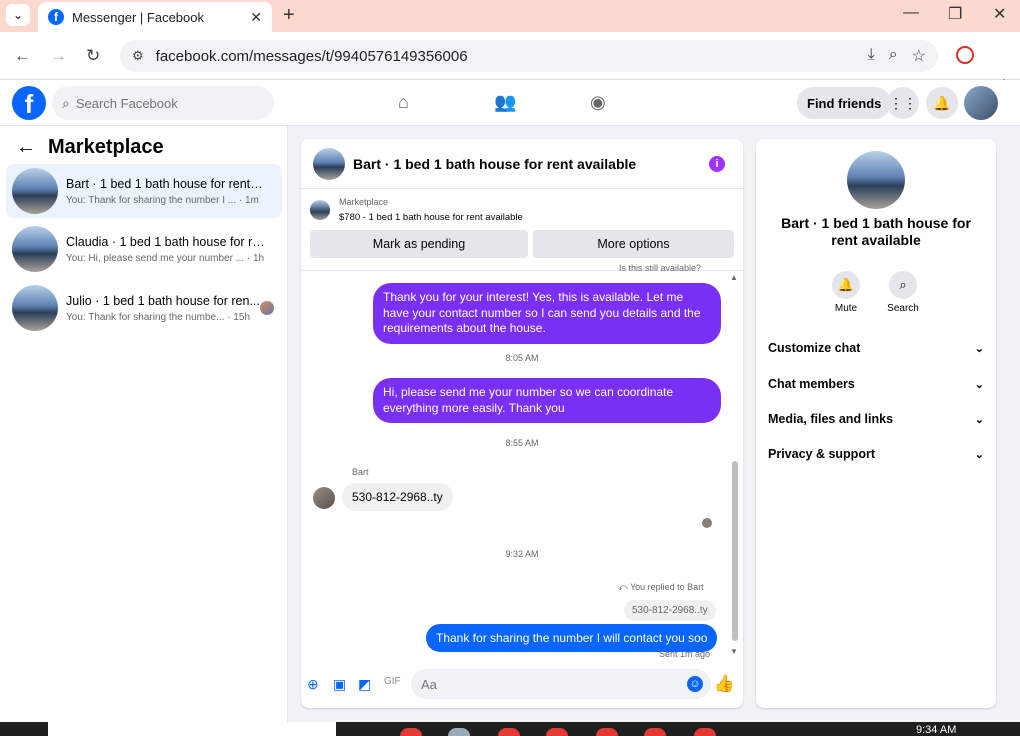 Image resolution: width=1020 pixels, height=736 pixels. Describe the element at coordinates (289, 15) in the screenshot. I see `new-tab-icon: +` at that location.